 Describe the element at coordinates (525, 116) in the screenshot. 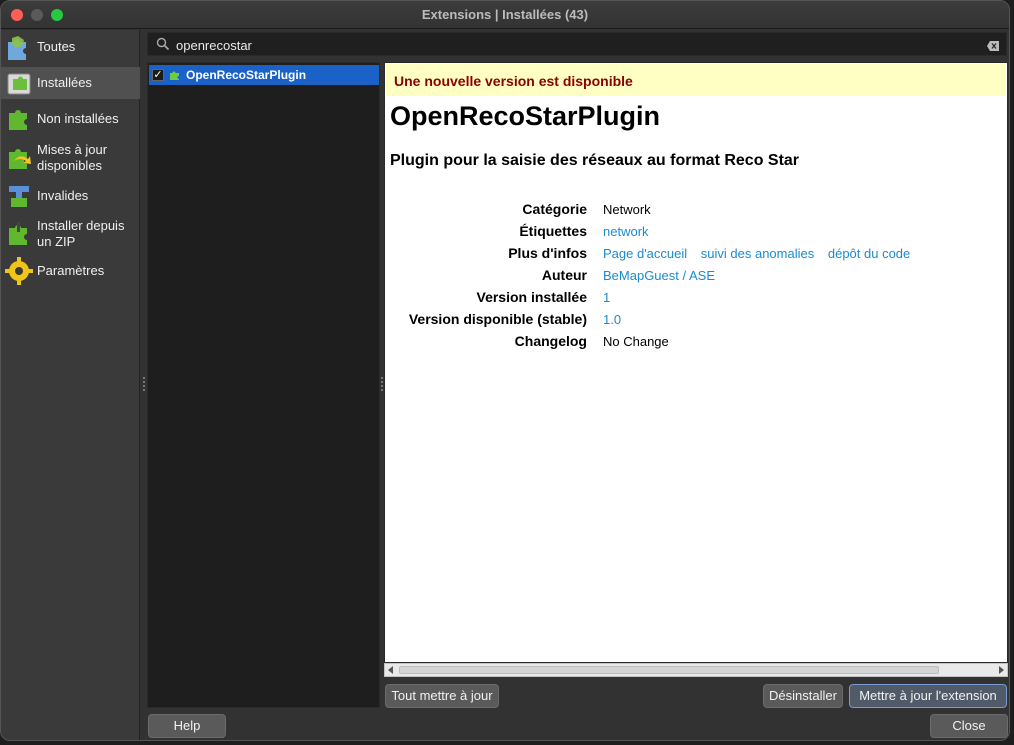

I see `plugin-title: OpenRecoStarPlugin` at that location.